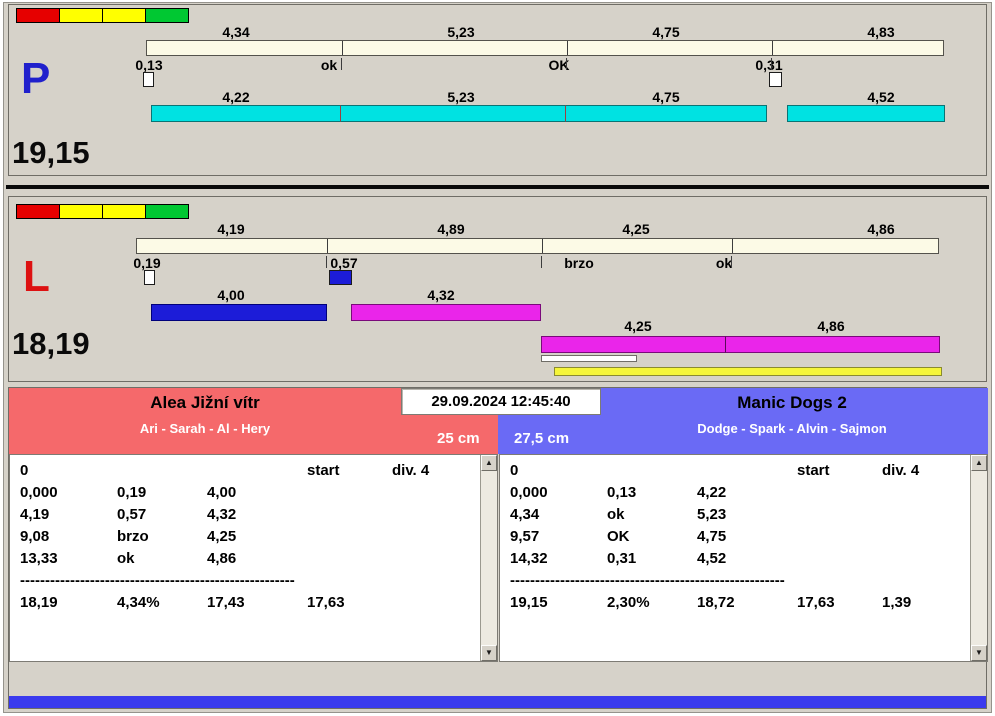 The height and width of the screenshot is (716, 995). What do you see at coordinates (126, 558) in the screenshot?
I see `result-cell: ok` at bounding box center [126, 558].